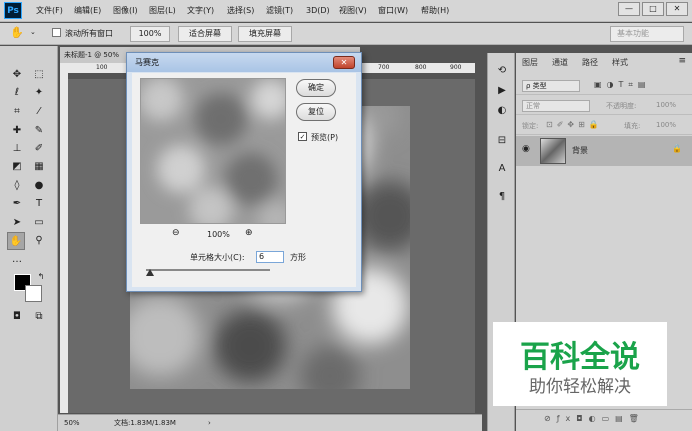  Describe the element at coordinates (629, 9) in the screenshot. I see `minimize-button: —` at that location.